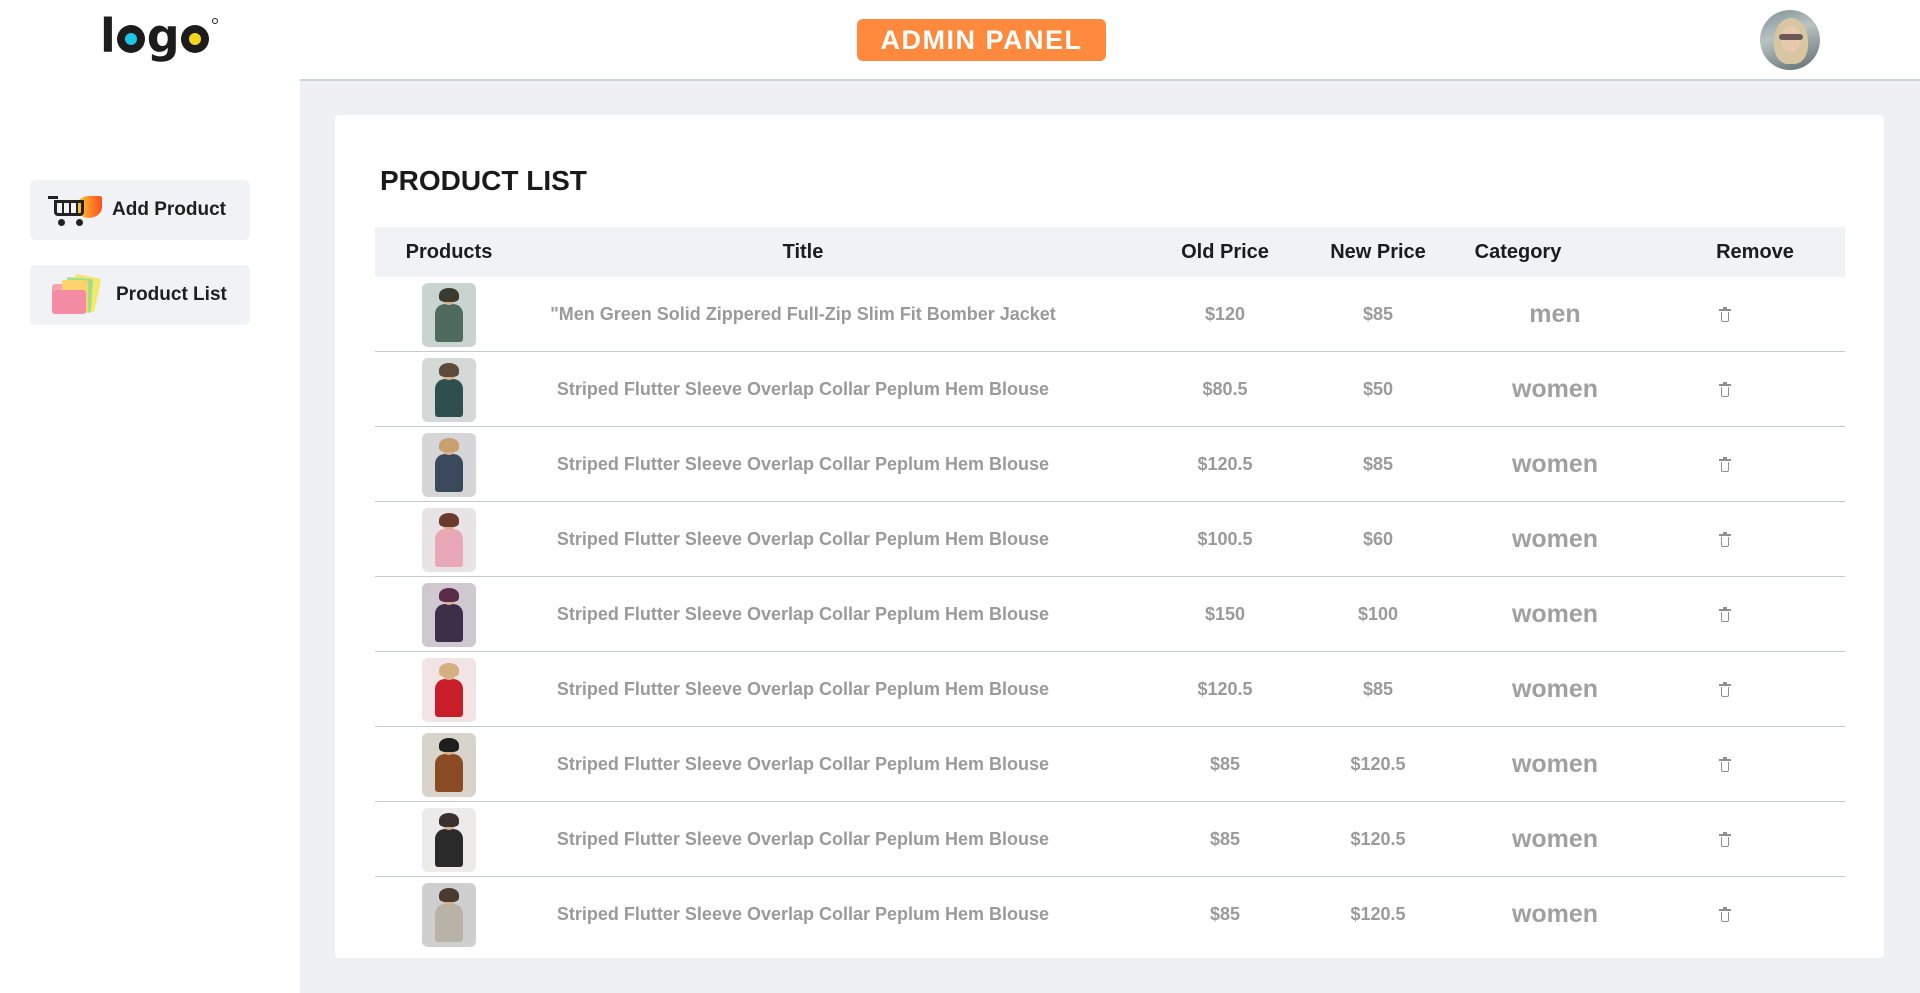  I want to click on new-price: $50, so click(1378, 389).